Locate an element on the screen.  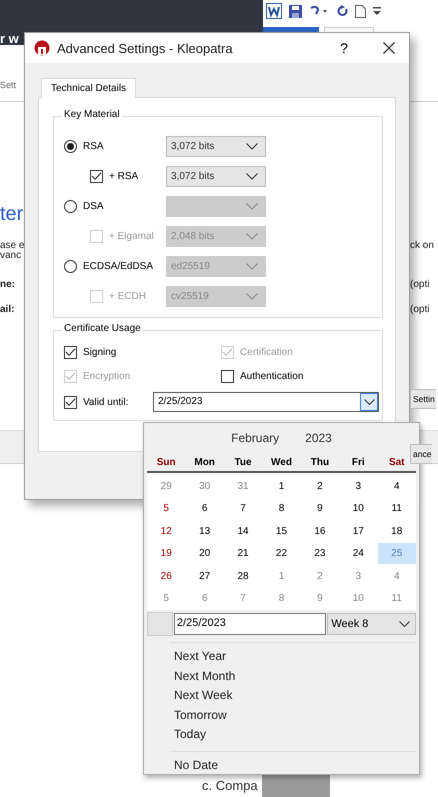
background-text: ase e is located at coordinates (12, 245).